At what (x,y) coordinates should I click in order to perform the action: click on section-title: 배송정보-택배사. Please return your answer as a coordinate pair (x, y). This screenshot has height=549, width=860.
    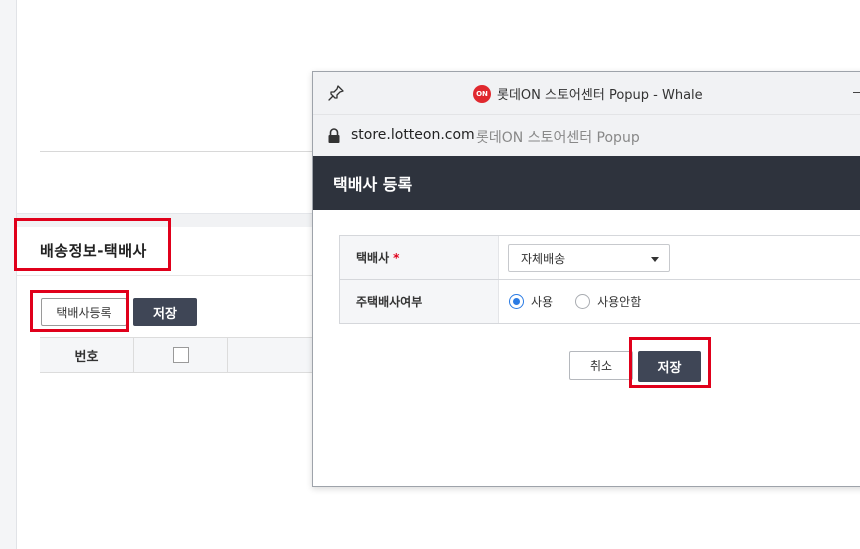
    Looking at the image, I should click on (93, 251).